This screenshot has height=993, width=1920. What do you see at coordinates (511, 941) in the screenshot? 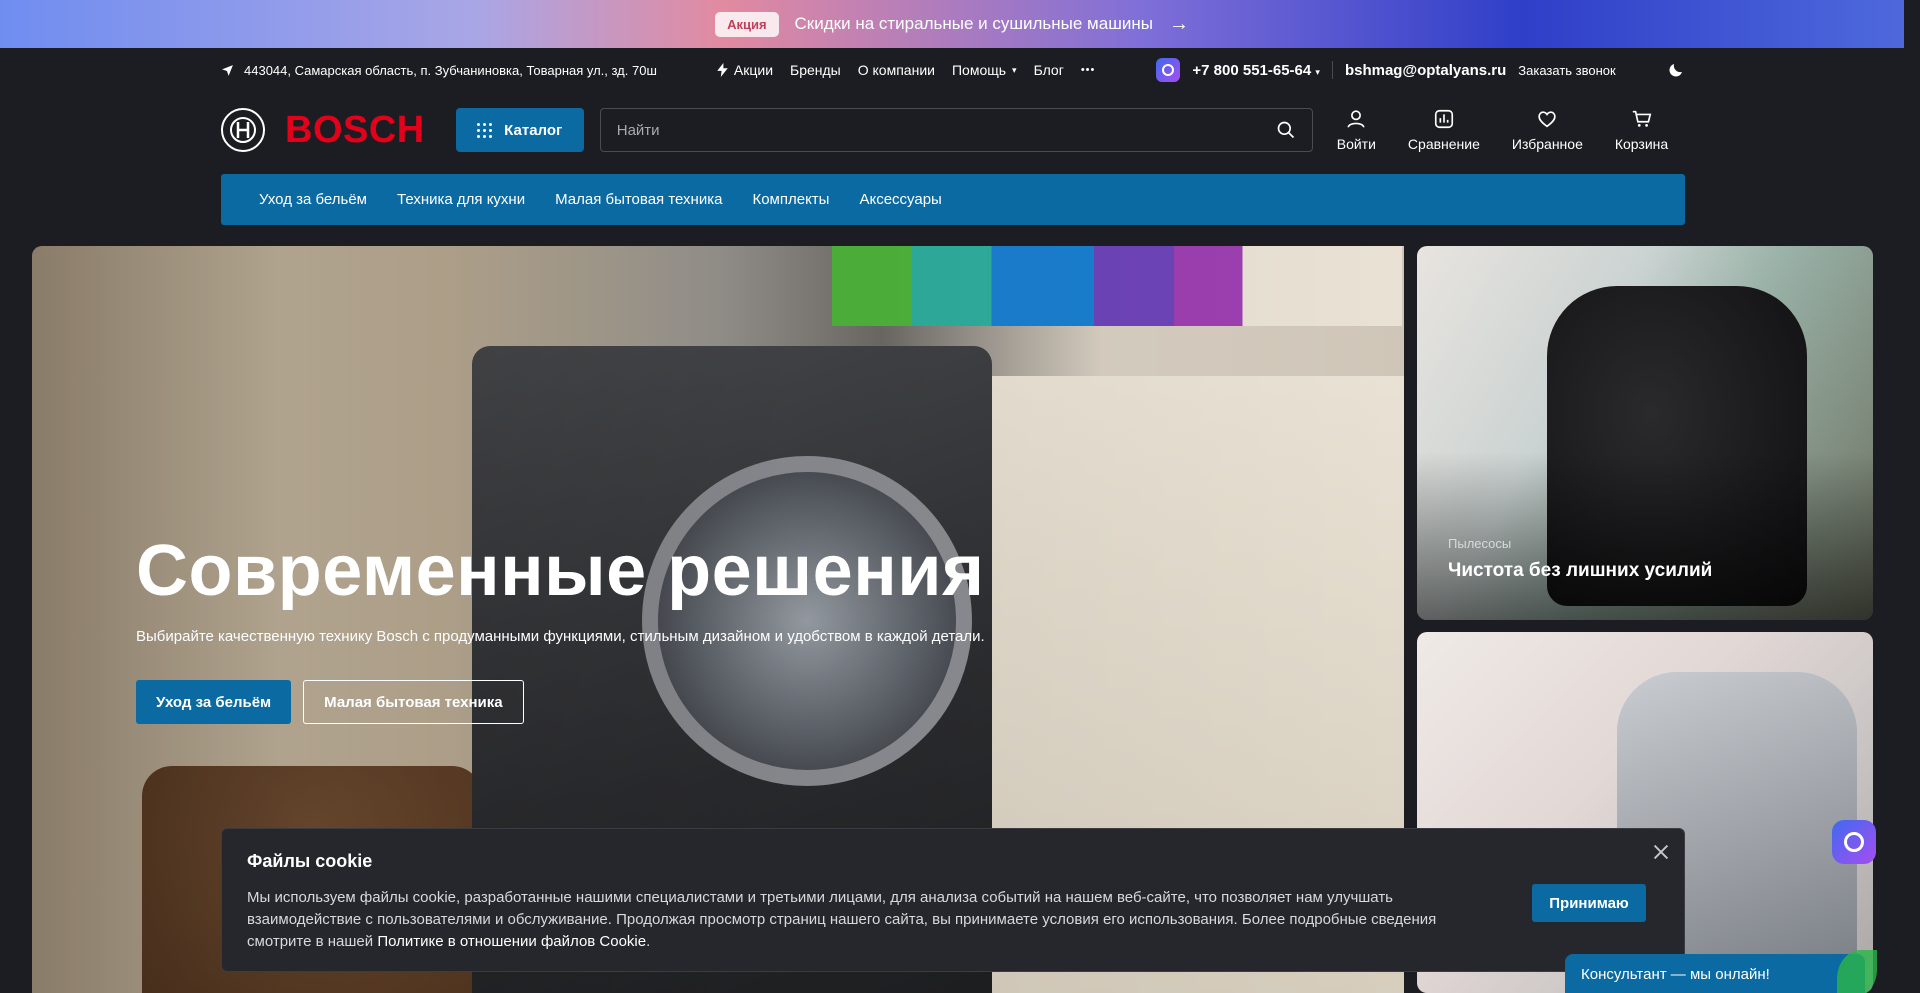
I see `cookie-policy-link: Политике в отношении файлов Cookie` at bounding box center [511, 941].